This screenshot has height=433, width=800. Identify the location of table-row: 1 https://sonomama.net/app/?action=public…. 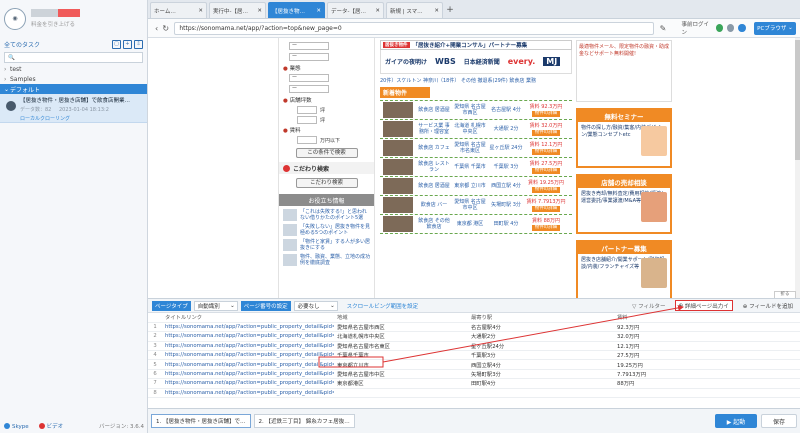
(474, 327).